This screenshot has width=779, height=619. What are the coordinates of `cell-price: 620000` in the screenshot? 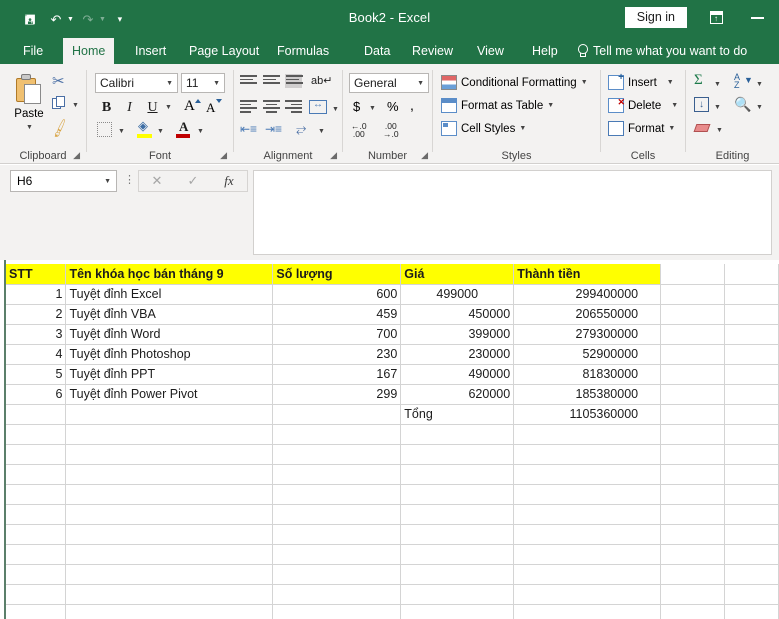 It's located at (457, 394).